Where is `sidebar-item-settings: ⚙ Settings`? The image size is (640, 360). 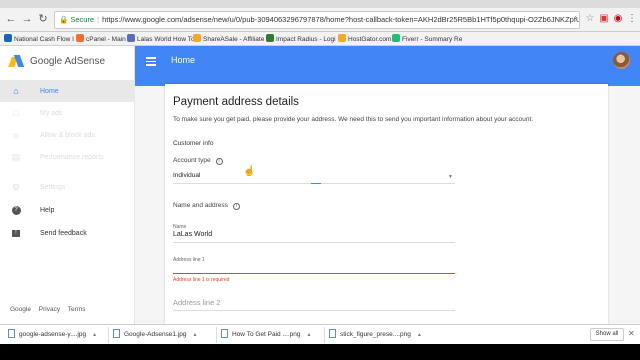 sidebar-item-settings: ⚙ Settings is located at coordinates (67, 187).